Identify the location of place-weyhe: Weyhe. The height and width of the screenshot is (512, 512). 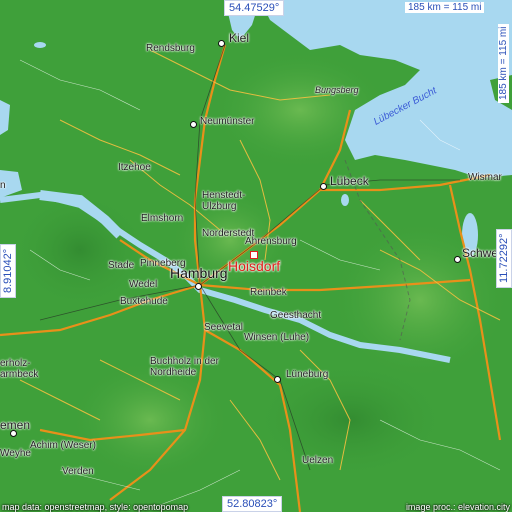
(15, 453).